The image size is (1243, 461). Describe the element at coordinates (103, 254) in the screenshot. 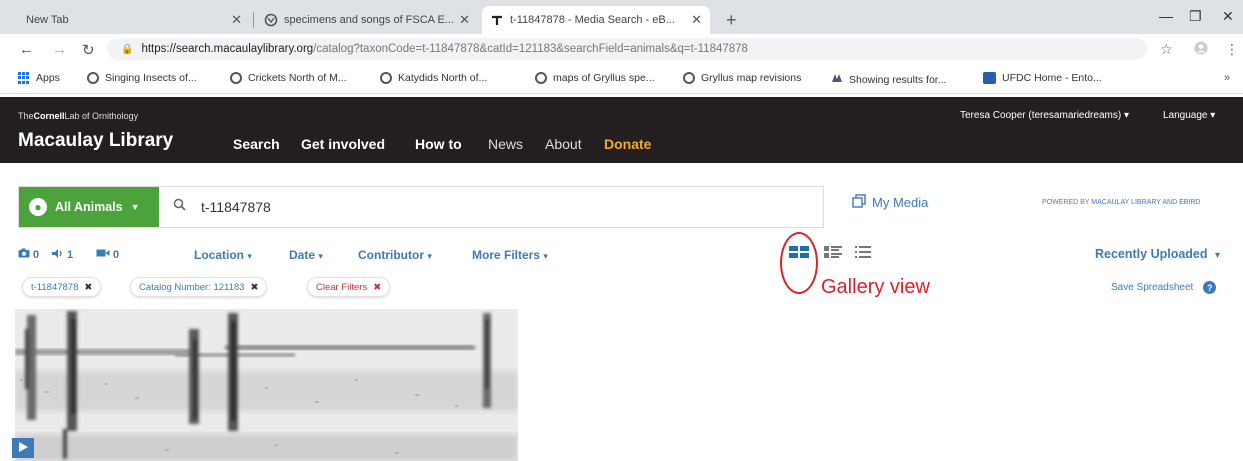

I see `video-camera-icon` at that location.